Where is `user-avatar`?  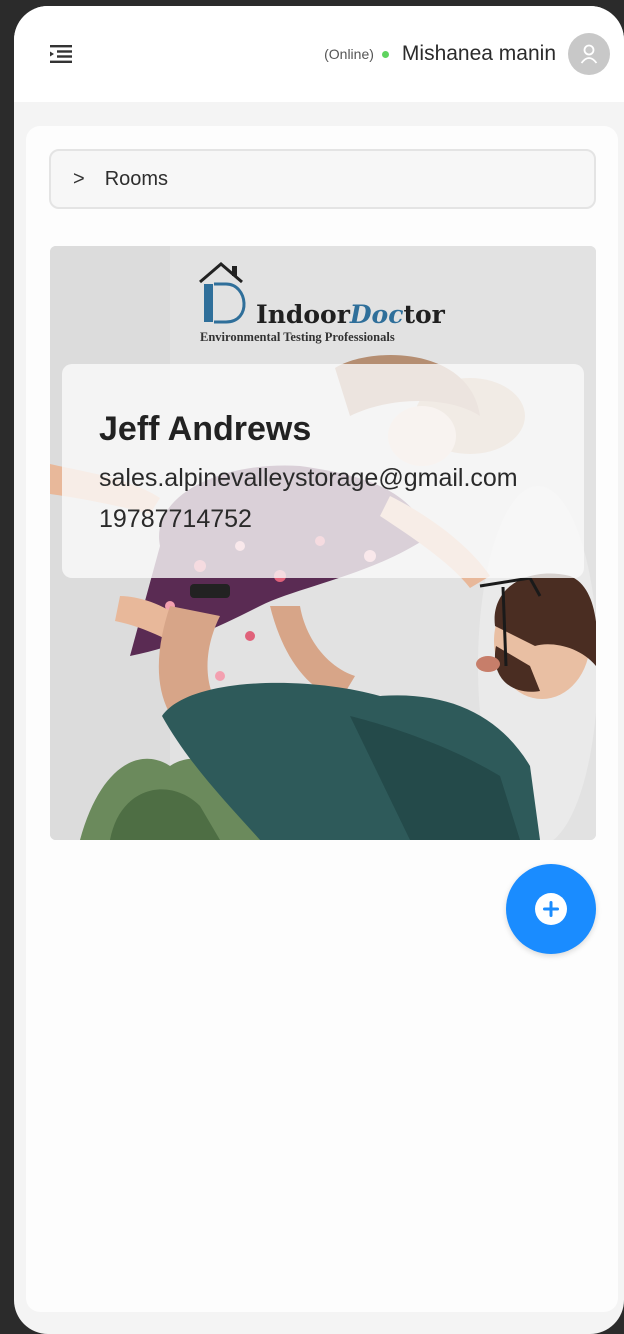
user-avatar is located at coordinates (589, 54).